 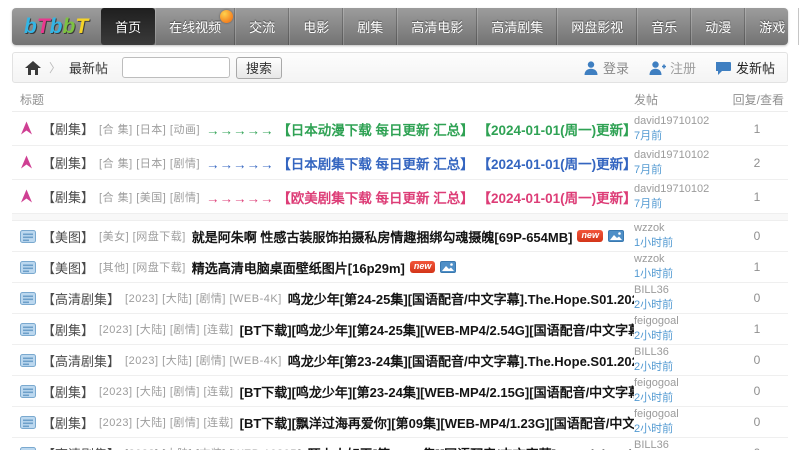 What do you see at coordinates (195, 26) in the screenshot?
I see `nav-item-1: 在线视频` at bounding box center [195, 26].